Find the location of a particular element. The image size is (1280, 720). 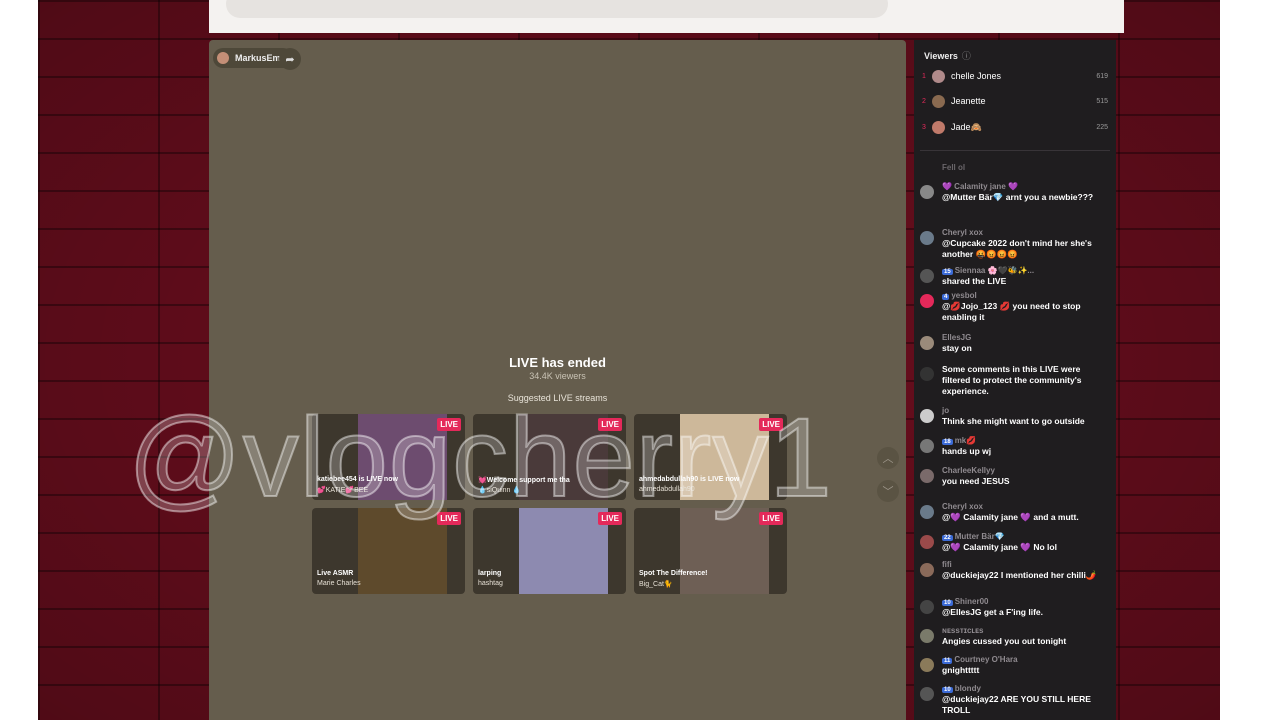

chat-username-text: EllesJG is located at coordinates (957, 337).